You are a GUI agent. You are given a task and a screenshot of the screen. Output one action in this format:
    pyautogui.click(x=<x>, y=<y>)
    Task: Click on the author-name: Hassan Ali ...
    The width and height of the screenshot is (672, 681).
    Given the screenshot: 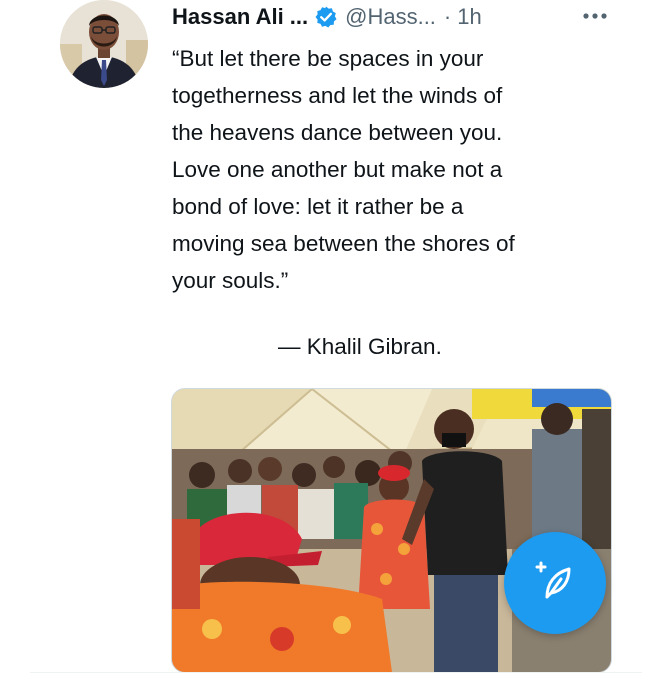 What is the action you would take?
    pyautogui.click(x=240, y=17)
    